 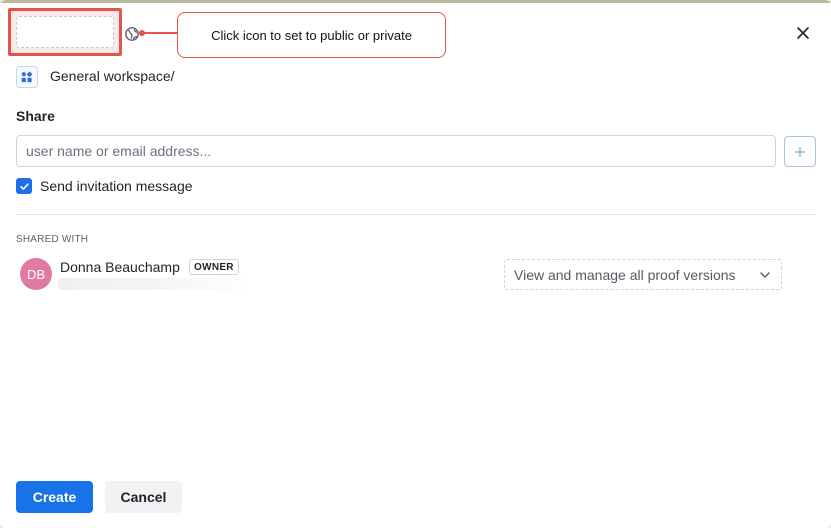 I want to click on check-icon, so click(x=24, y=186).